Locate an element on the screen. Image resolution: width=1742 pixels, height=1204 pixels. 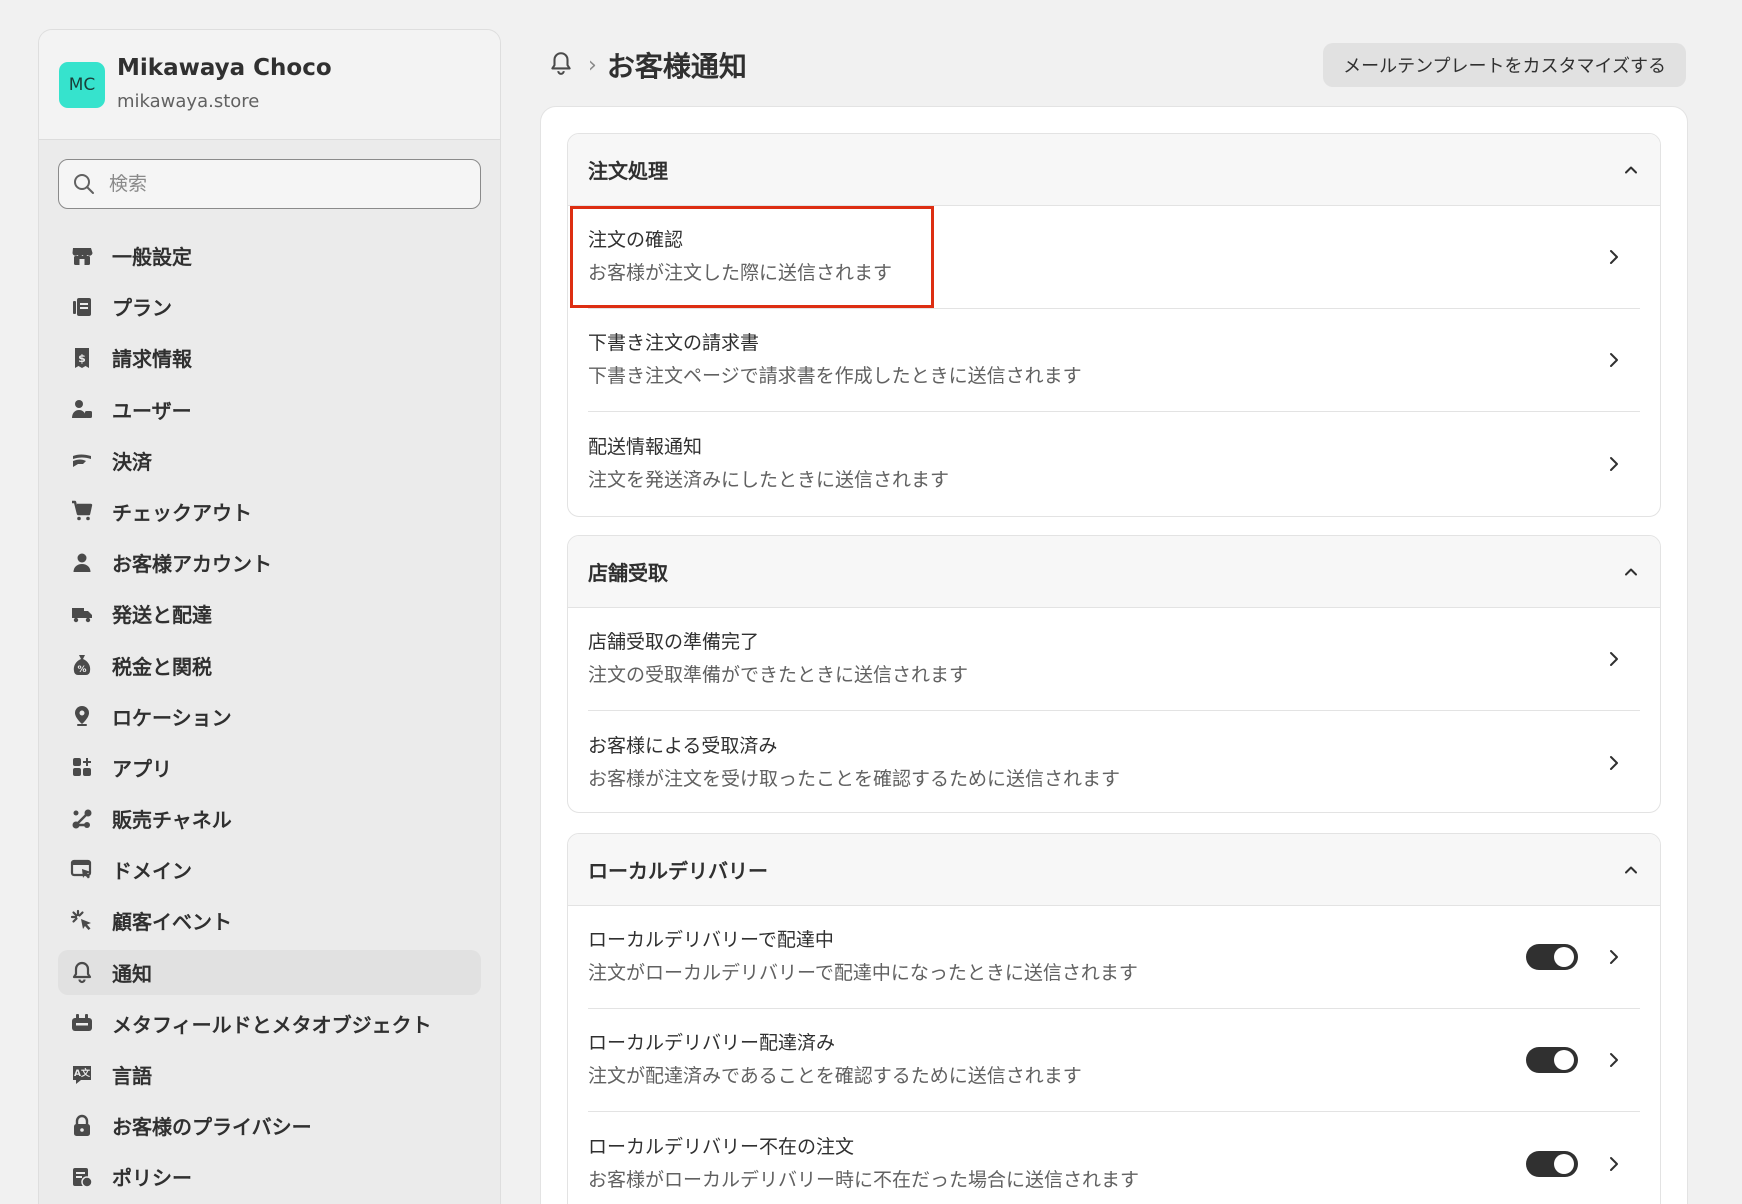
sidebar-item-label: 販売チャネル is located at coordinates (172, 820).